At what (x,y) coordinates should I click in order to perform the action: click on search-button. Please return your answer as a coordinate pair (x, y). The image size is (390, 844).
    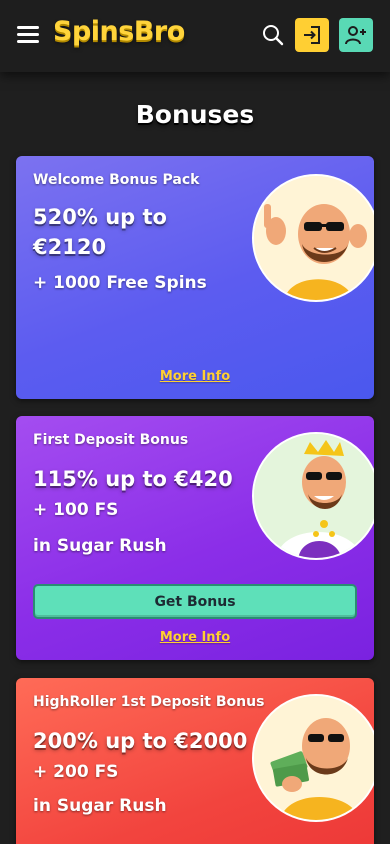
    Looking at the image, I should click on (273, 35).